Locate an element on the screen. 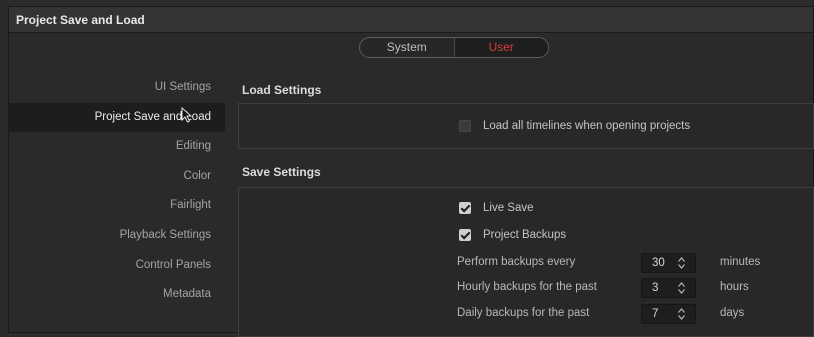 This screenshot has width=814, height=337. project-backups-label: Project Backups is located at coordinates (525, 235).